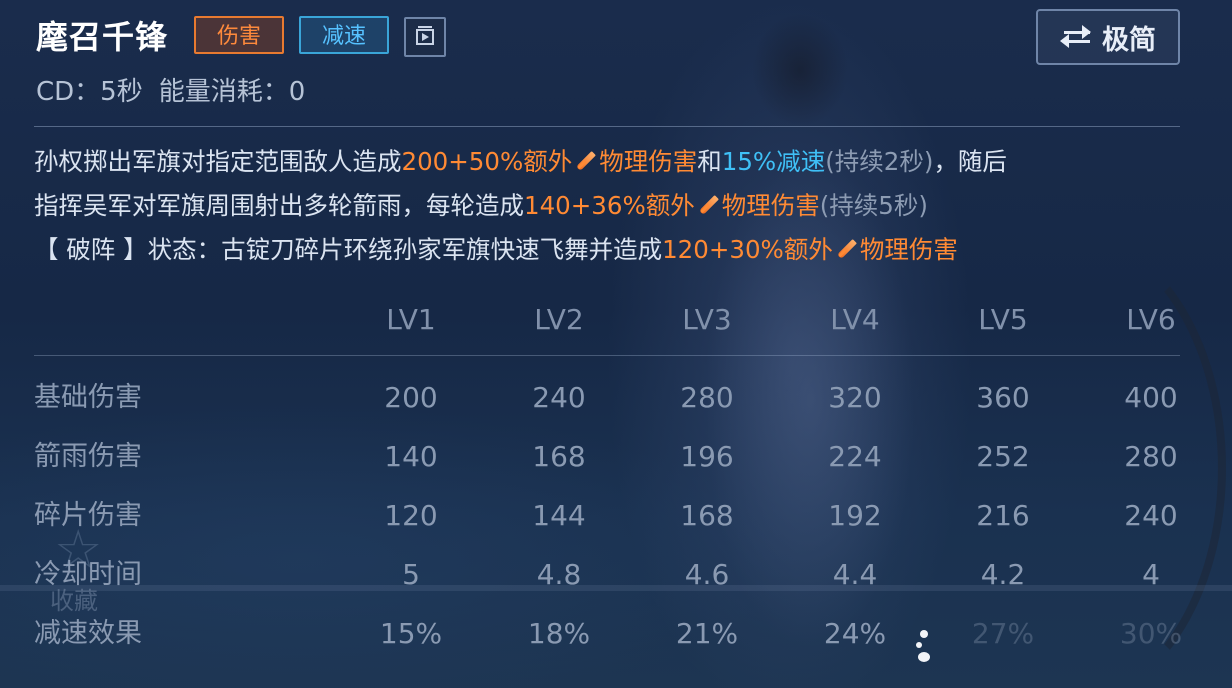  What do you see at coordinates (78, 549) in the screenshot?
I see `star-icon: ☆` at bounding box center [78, 549].